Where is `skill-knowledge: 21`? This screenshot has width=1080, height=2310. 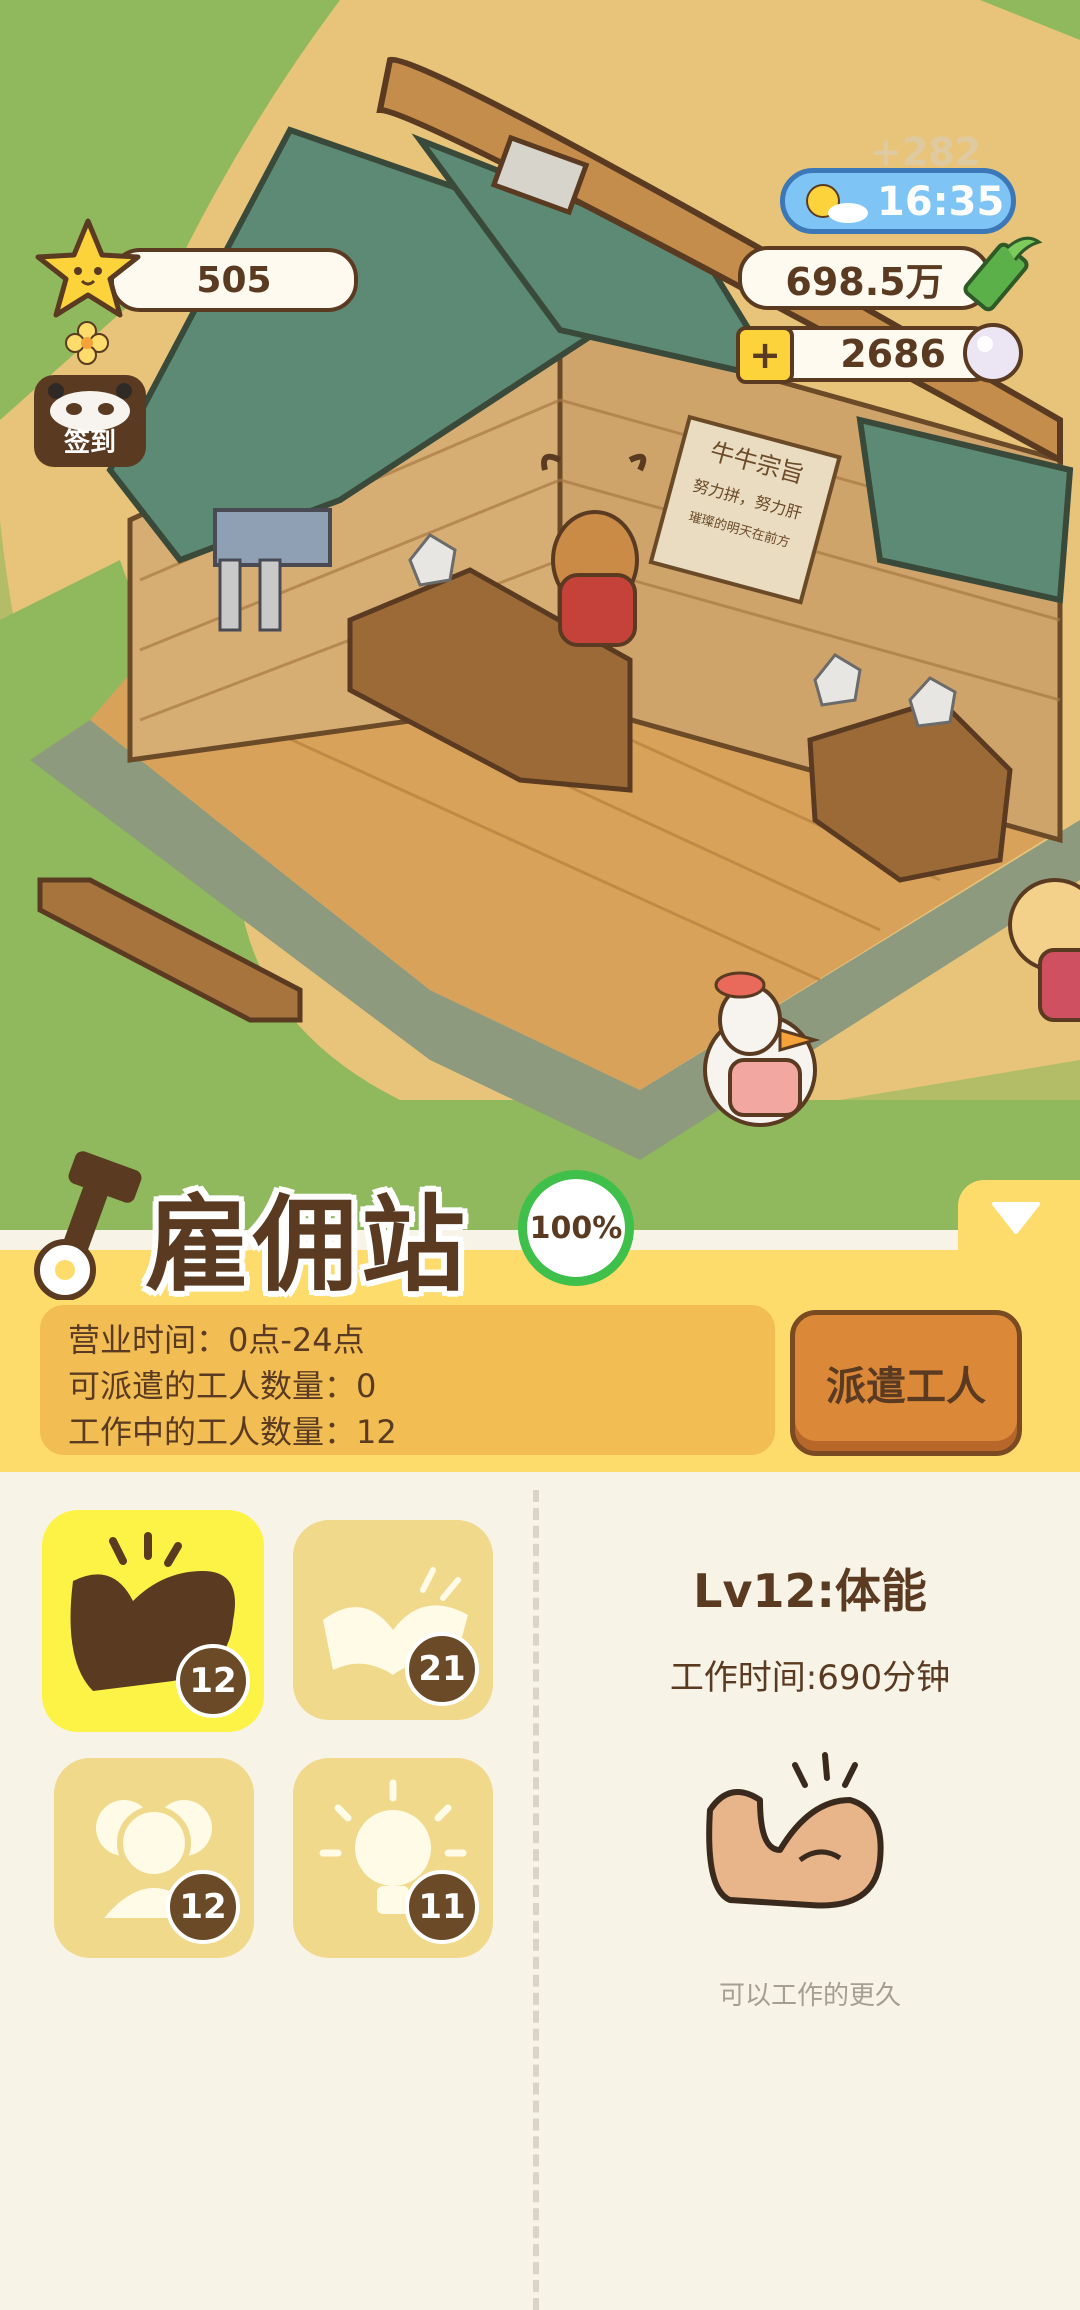
skill-knowledge: 21 is located at coordinates (393, 1620).